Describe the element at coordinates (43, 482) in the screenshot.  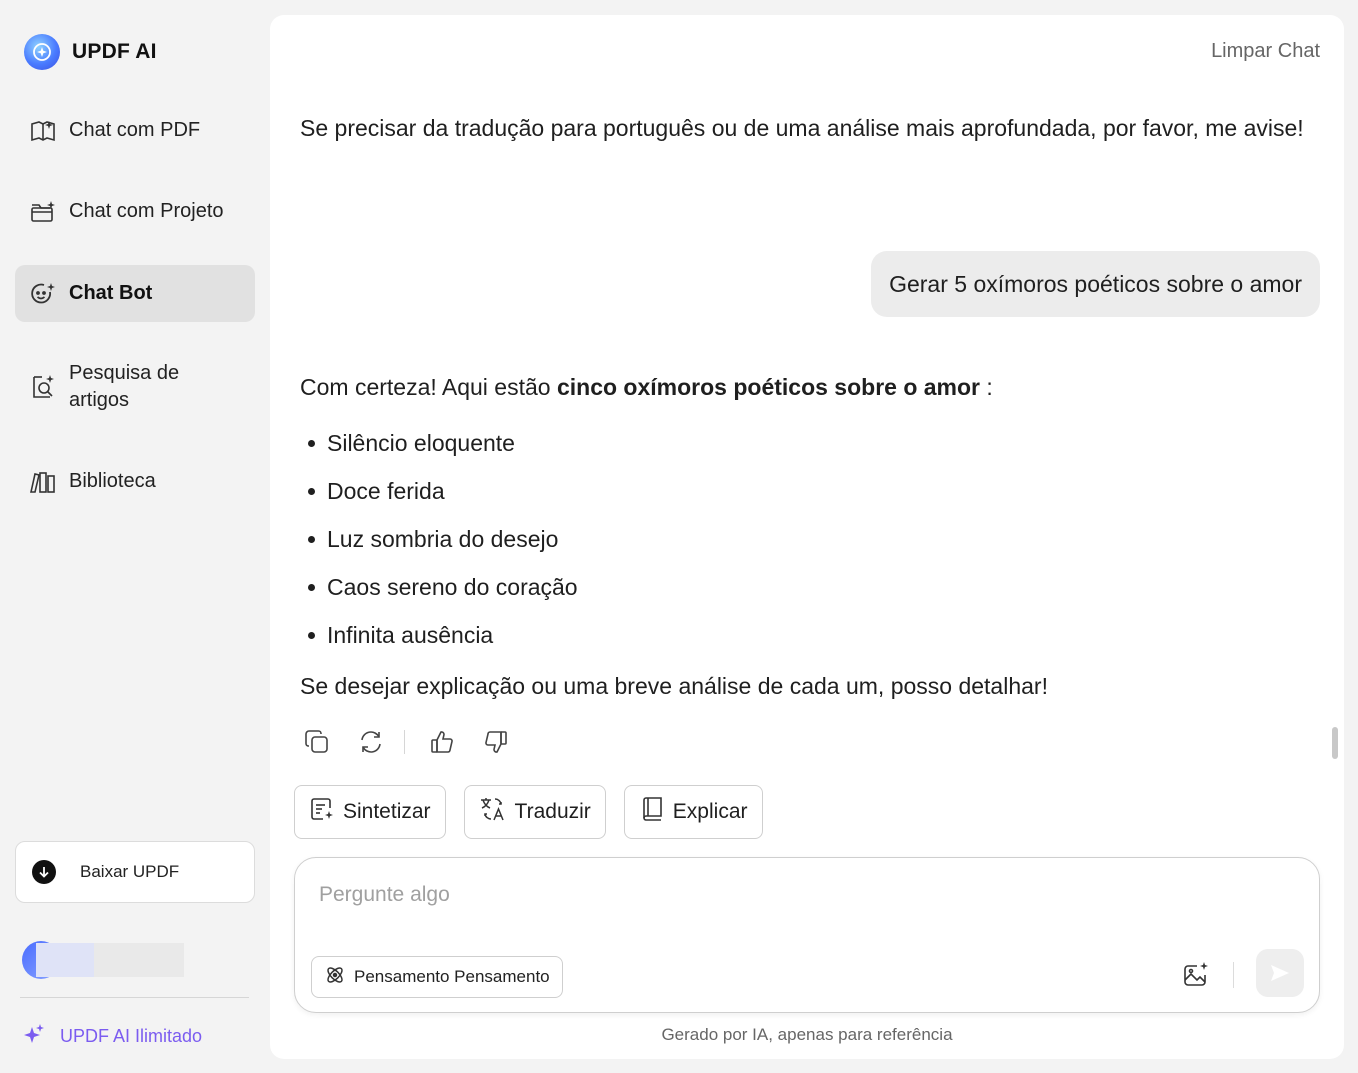
I see `library-icon` at that location.